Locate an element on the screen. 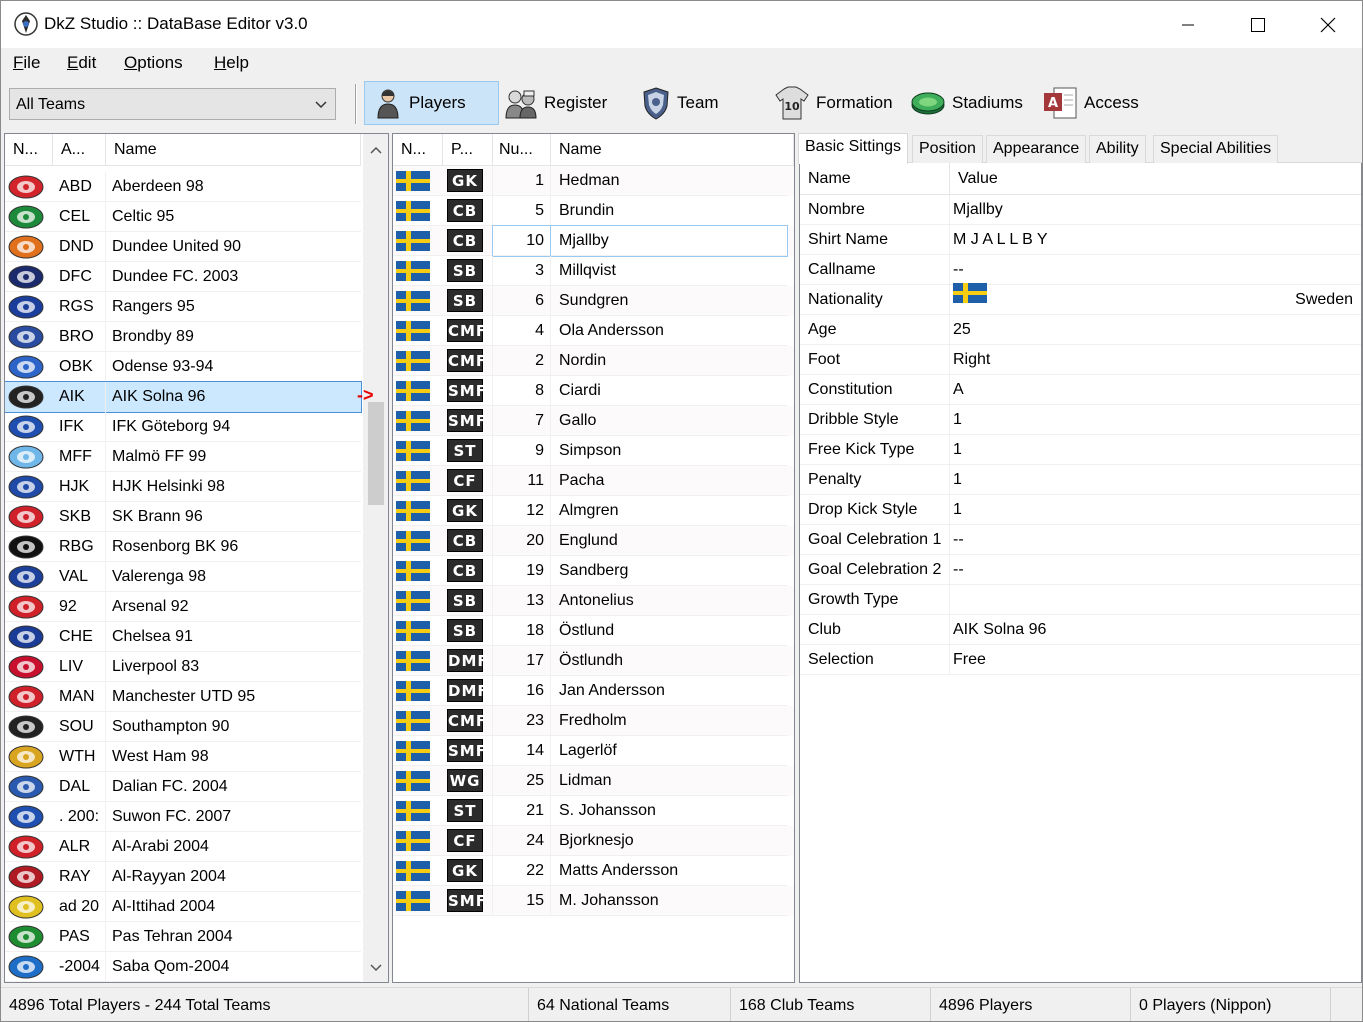 This screenshot has height=1022, width=1363. player-row: CB 19 Sandberg is located at coordinates (593, 571).